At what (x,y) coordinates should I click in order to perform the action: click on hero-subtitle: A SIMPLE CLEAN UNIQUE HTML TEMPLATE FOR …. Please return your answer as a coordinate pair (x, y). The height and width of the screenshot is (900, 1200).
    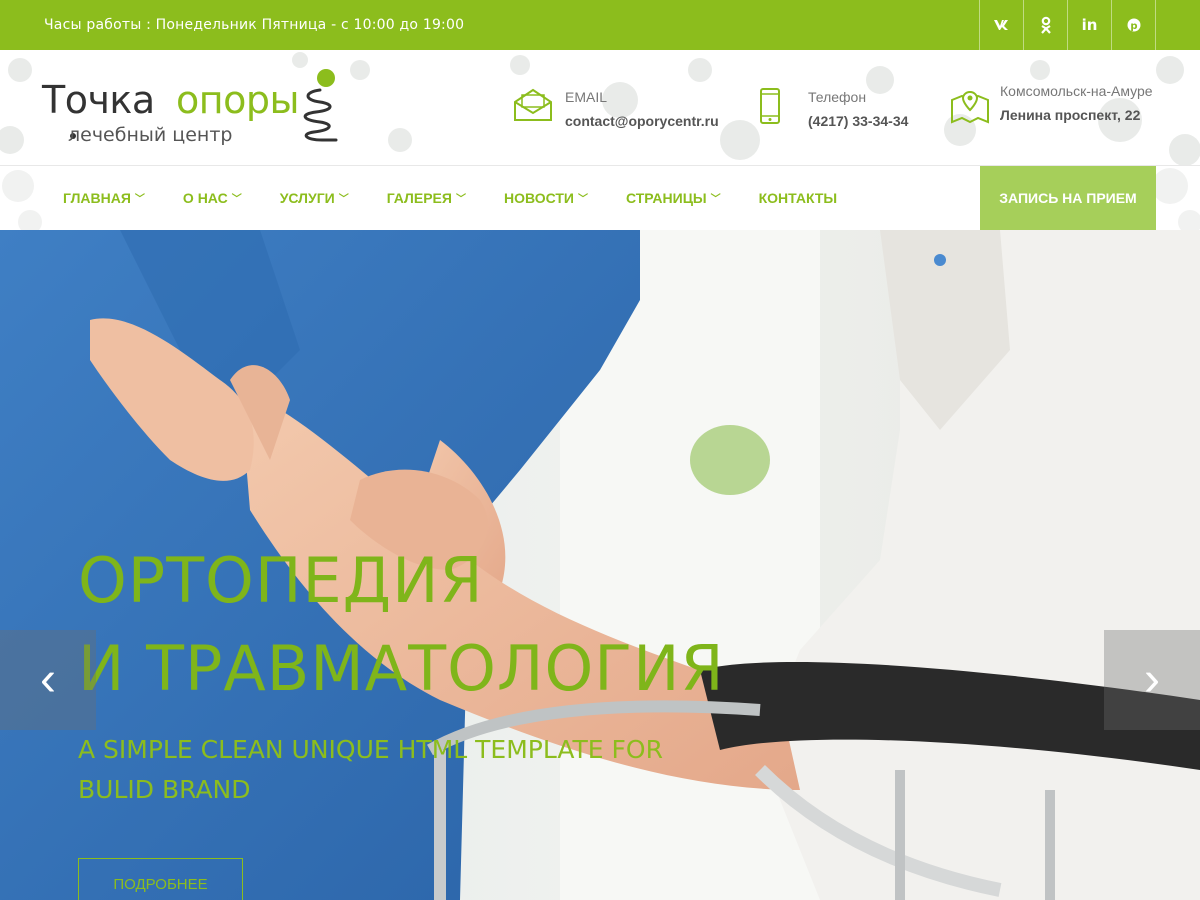
    Looking at the image, I should click on (370, 769).